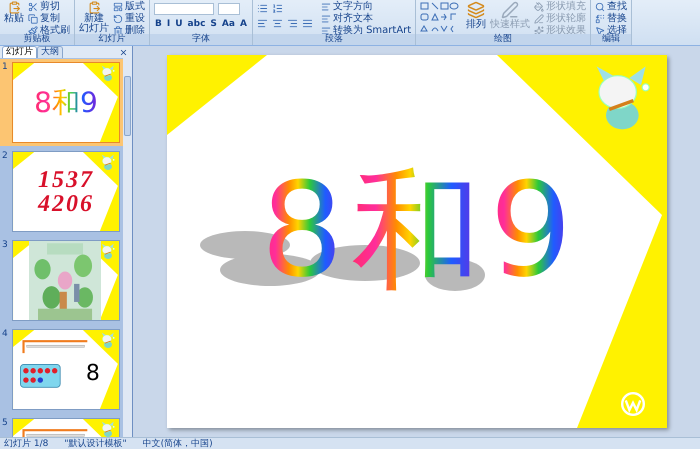 This screenshot has width=700, height=449. I want to click on ribbon-button: 文字方向, so click(366, 7).